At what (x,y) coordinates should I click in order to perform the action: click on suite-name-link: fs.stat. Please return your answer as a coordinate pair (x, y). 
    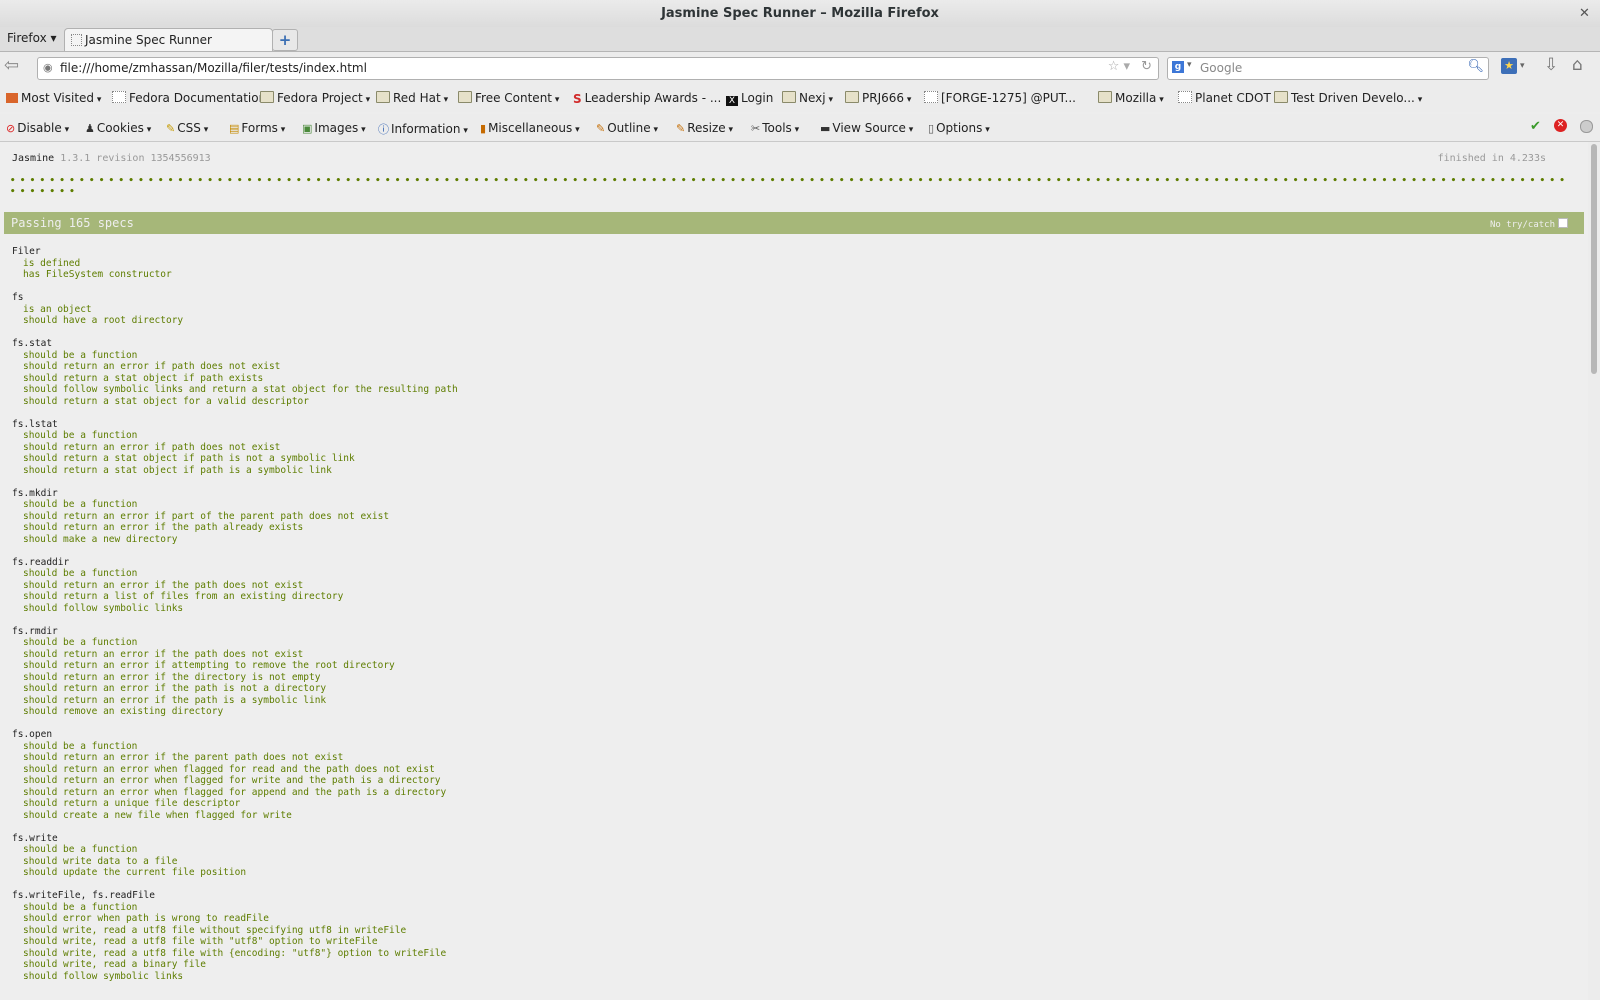
    Looking at the image, I should click on (235, 344).